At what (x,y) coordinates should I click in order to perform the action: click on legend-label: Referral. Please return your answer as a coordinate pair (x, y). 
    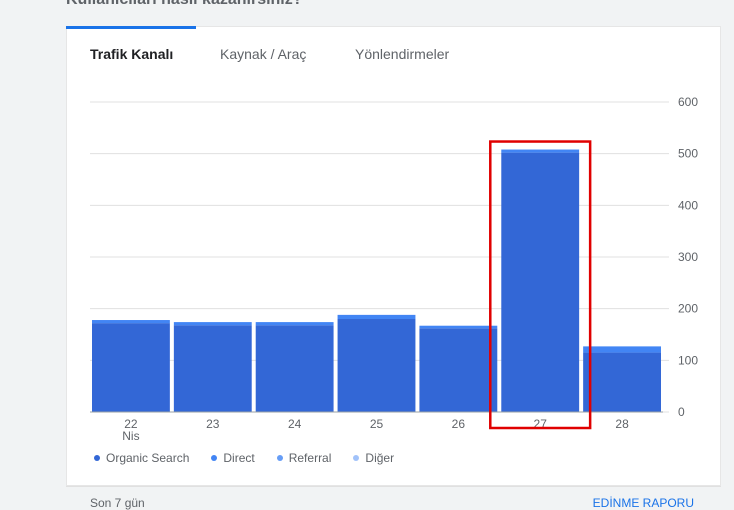
    Looking at the image, I should click on (310, 458).